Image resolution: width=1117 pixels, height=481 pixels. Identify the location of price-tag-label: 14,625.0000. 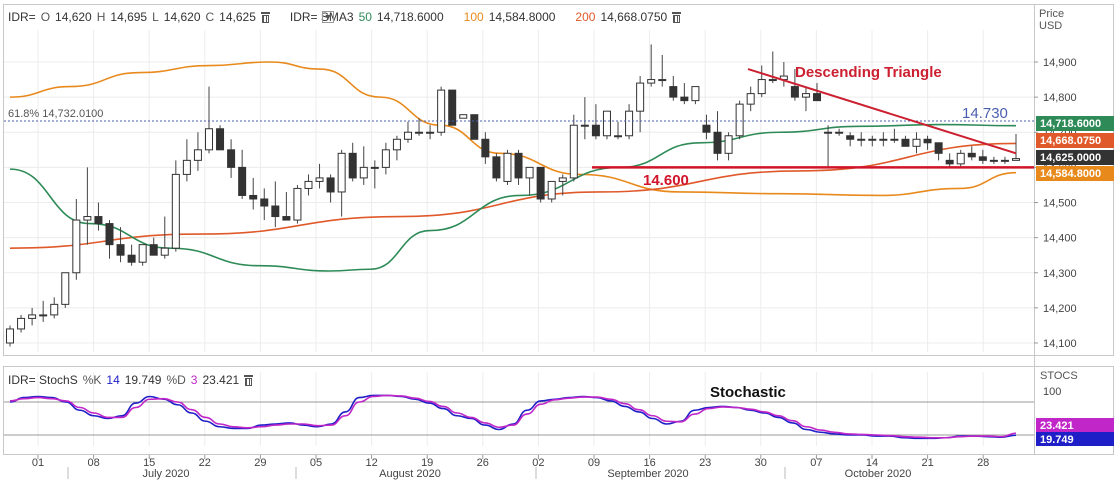
(1070, 158).